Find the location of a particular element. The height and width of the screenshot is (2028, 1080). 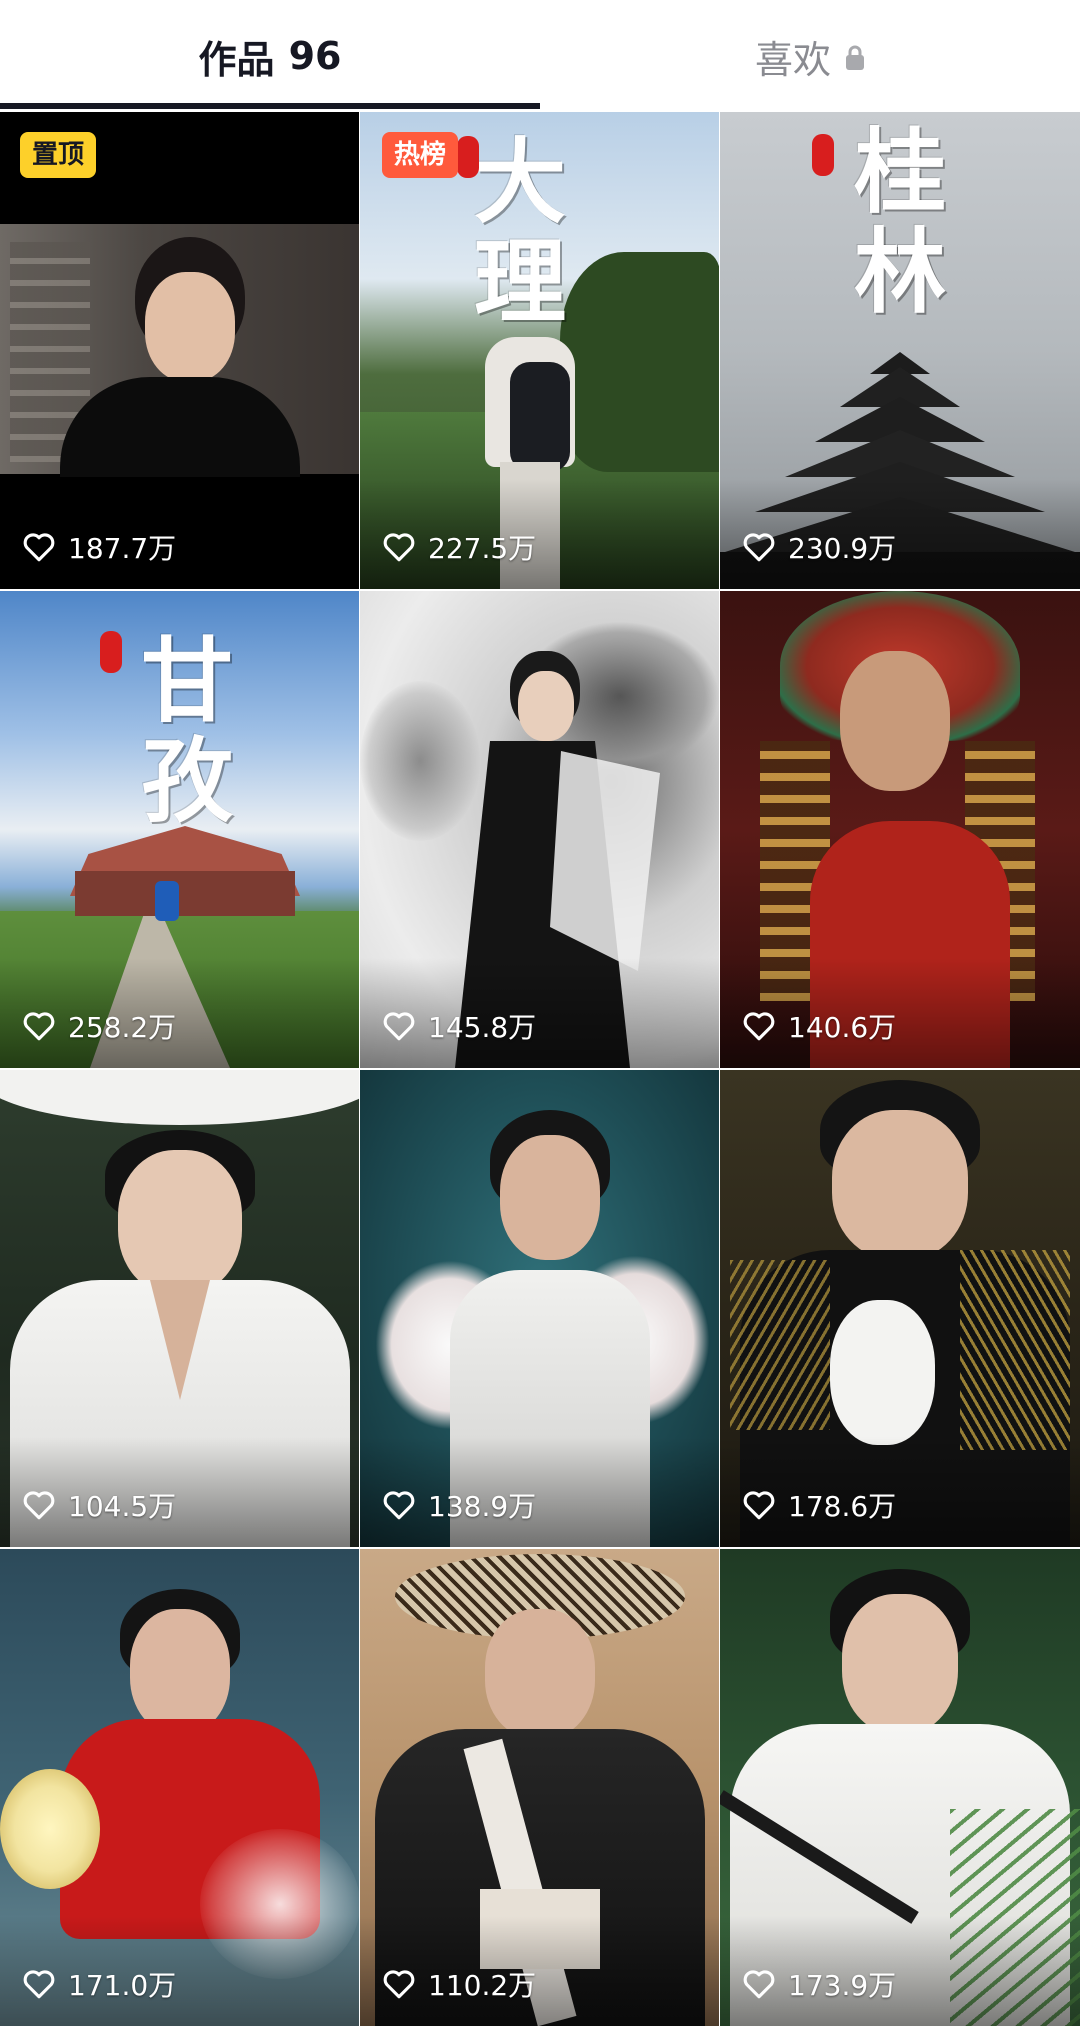

video-title-calligraphy: 甘孜 is located at coordinates (186, 731).